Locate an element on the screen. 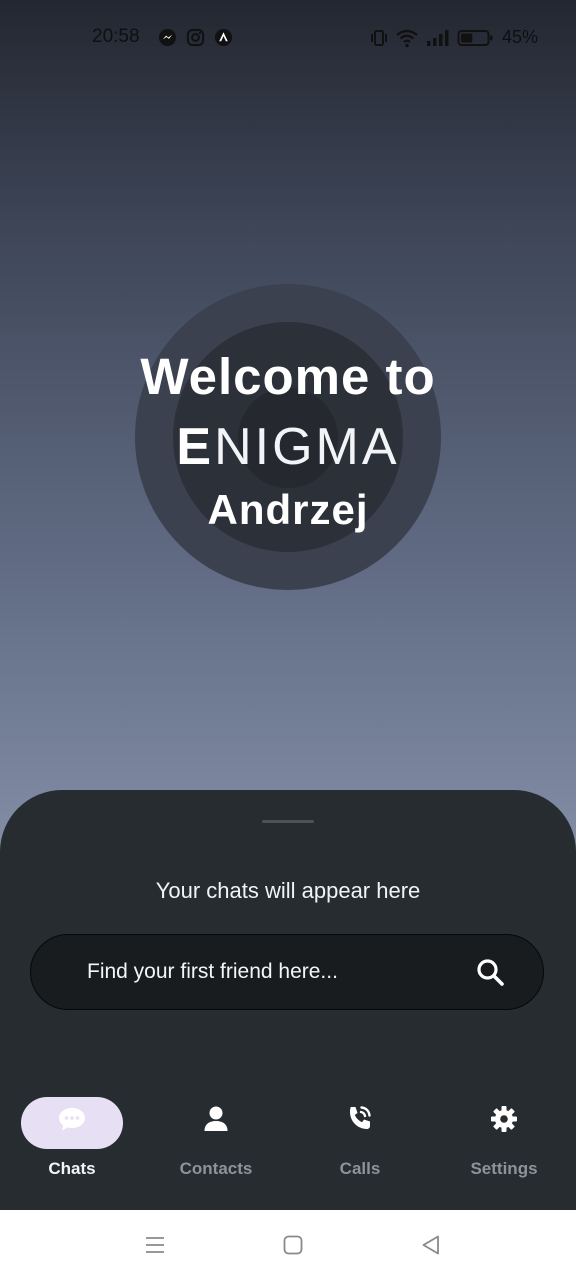  battery-icon is located at coordinates (475, 37).